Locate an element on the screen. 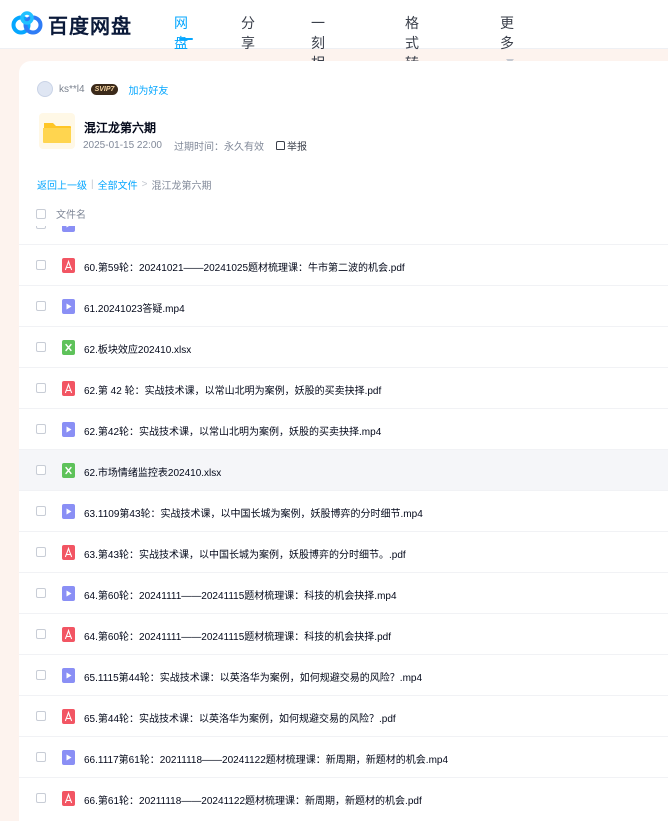 This screenshot has width=668, height=821. nav-netdisk: 网盘 is located at coordinates (181, 33).